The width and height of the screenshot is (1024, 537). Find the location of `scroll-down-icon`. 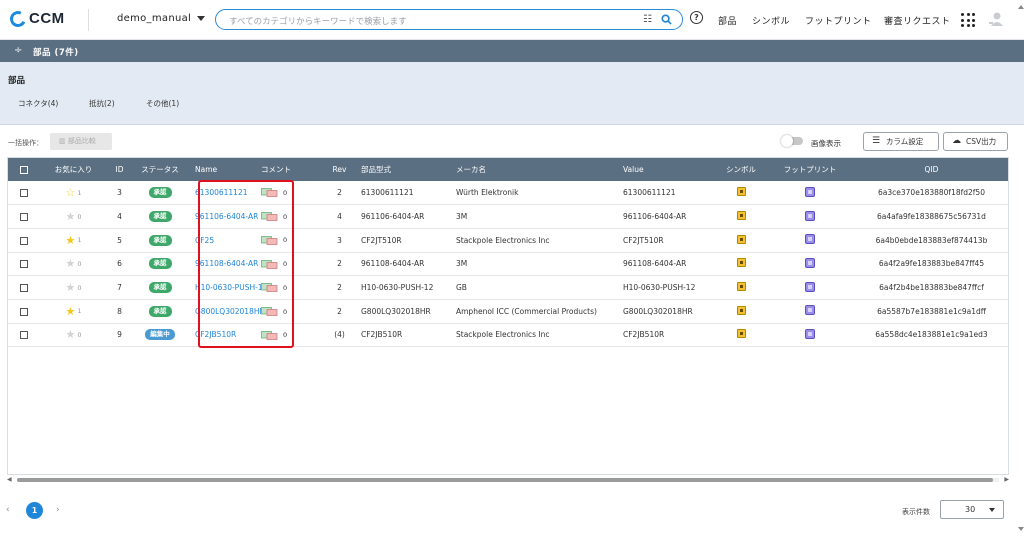

scroll-down-icon is located at coordinates (1021, 529).